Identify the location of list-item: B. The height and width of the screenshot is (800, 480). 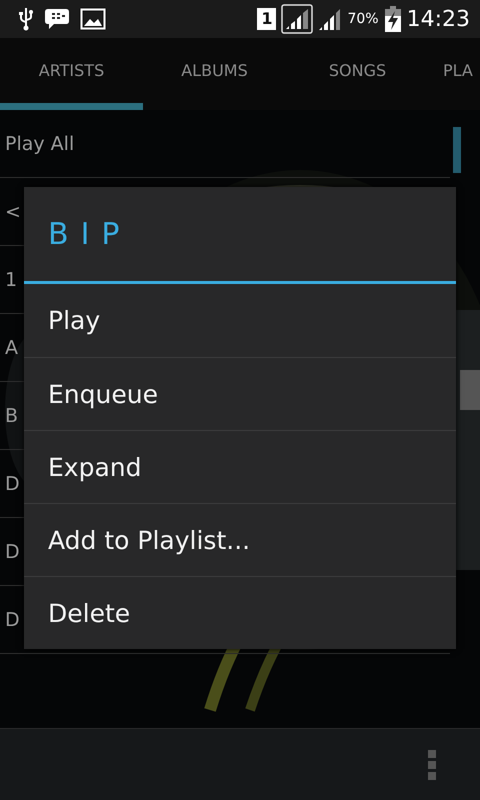
(11, 415).